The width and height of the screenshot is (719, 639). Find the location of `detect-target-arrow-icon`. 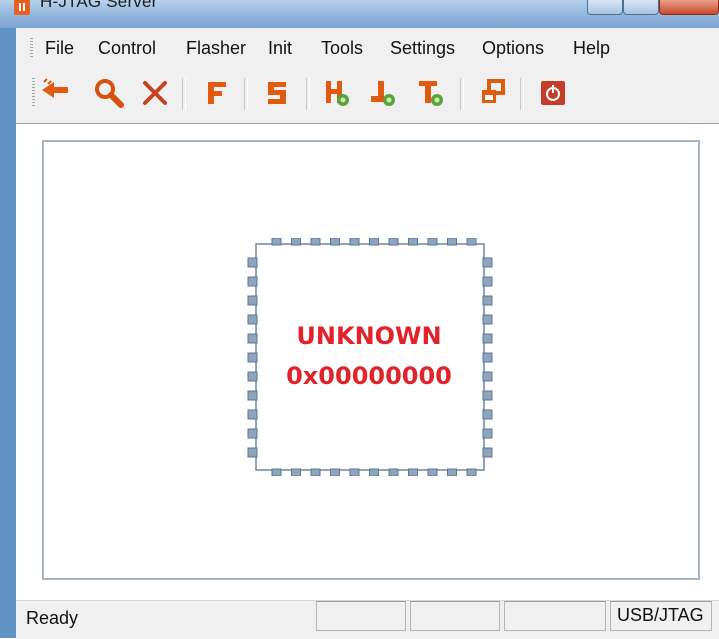

detect-target-arrow-icon is located at coordinates (55, 93).